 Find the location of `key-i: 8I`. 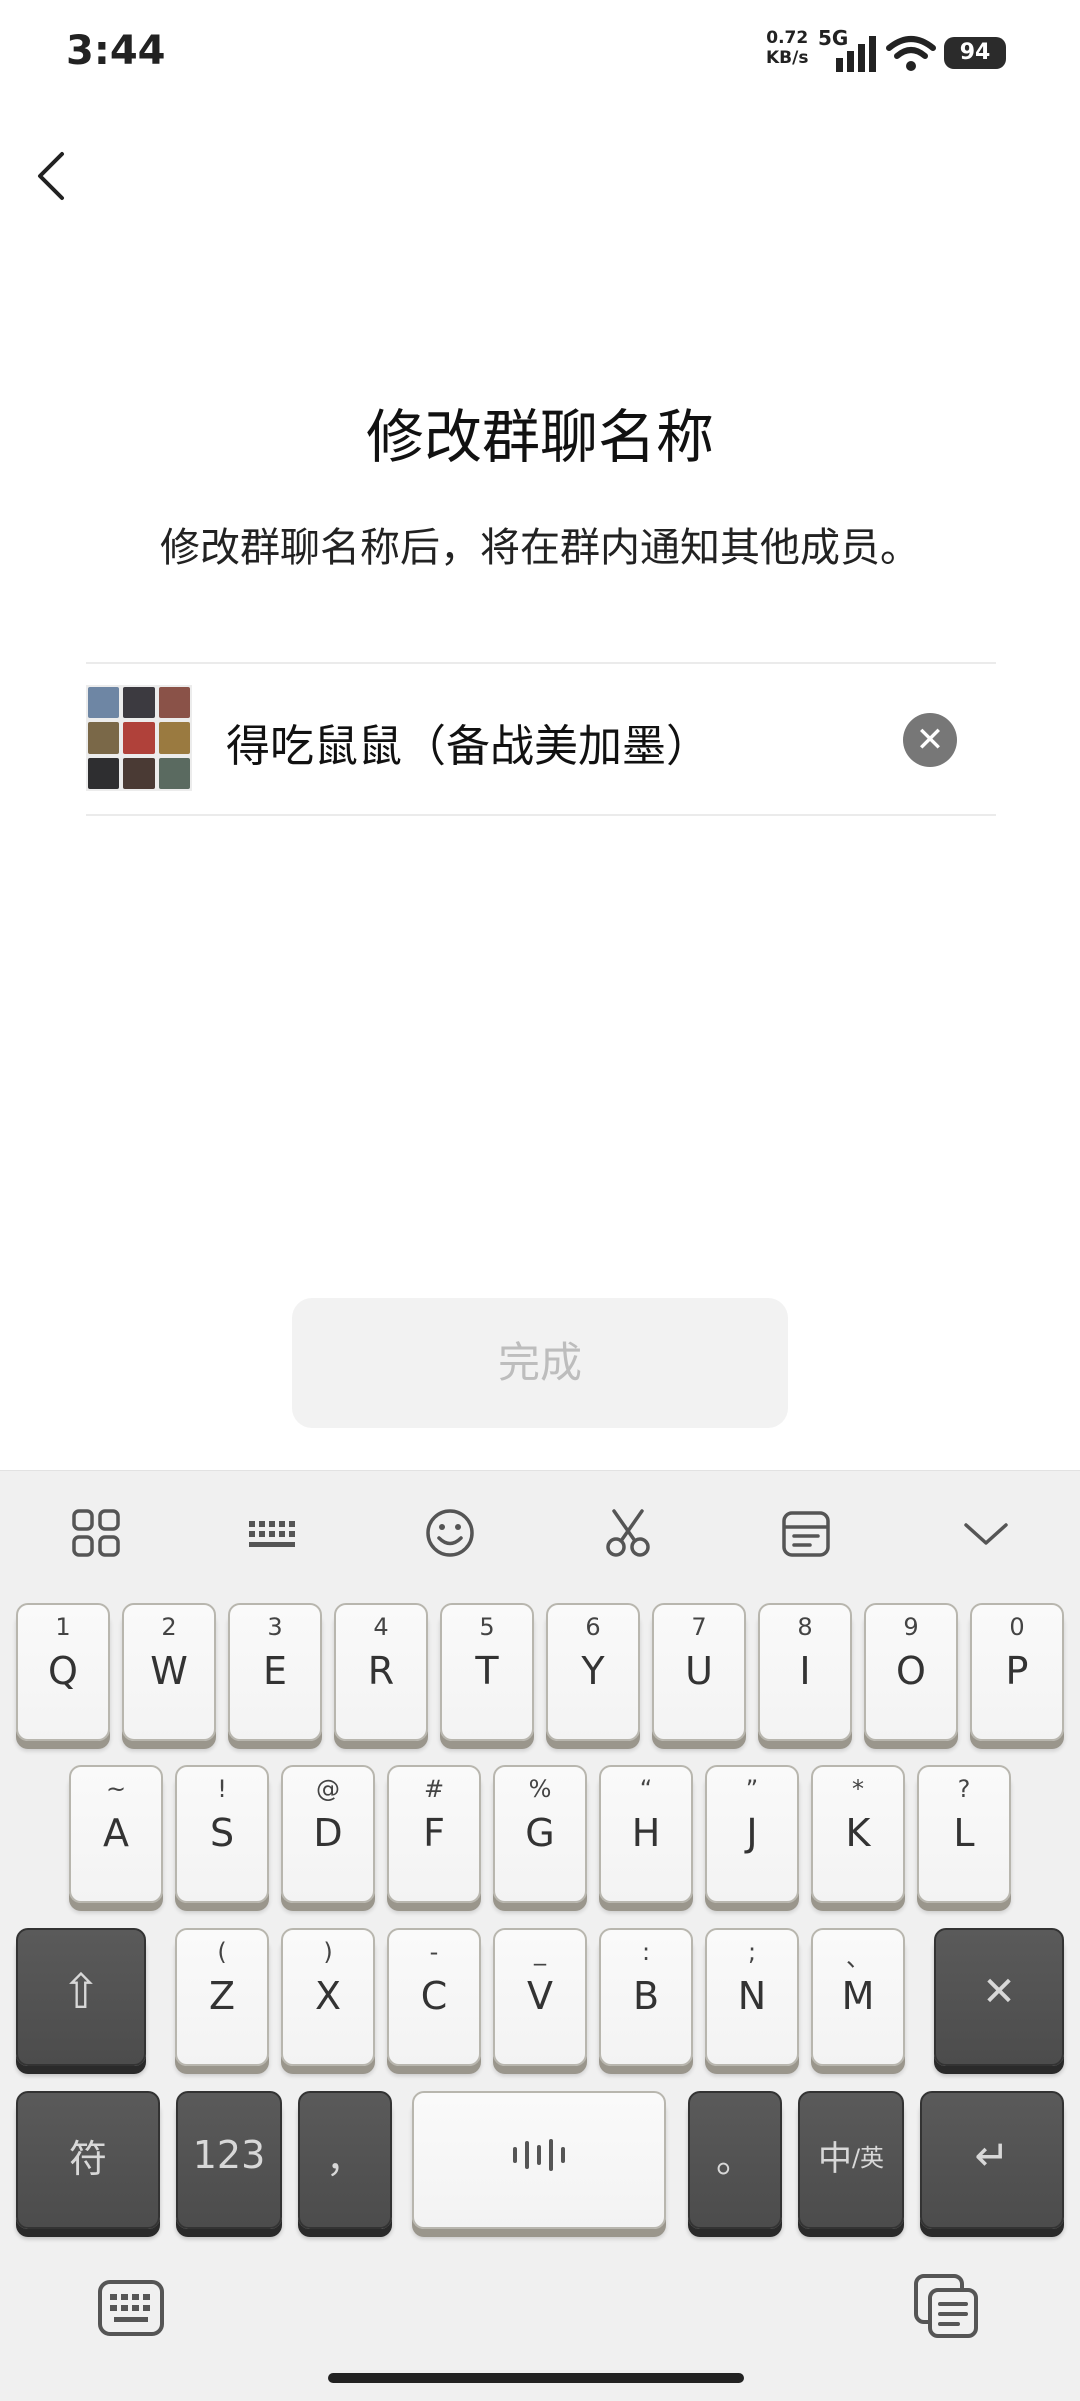

key-i: 8I is located at coordinates (805, 1672).